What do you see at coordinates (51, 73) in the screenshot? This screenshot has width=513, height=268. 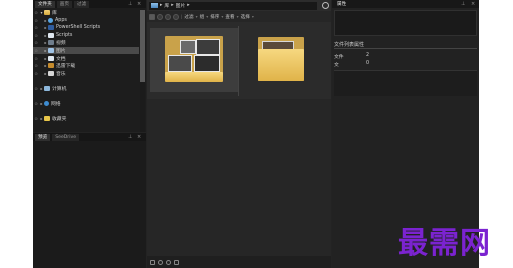 I see `music-icon` at bounding box center [51, 73].